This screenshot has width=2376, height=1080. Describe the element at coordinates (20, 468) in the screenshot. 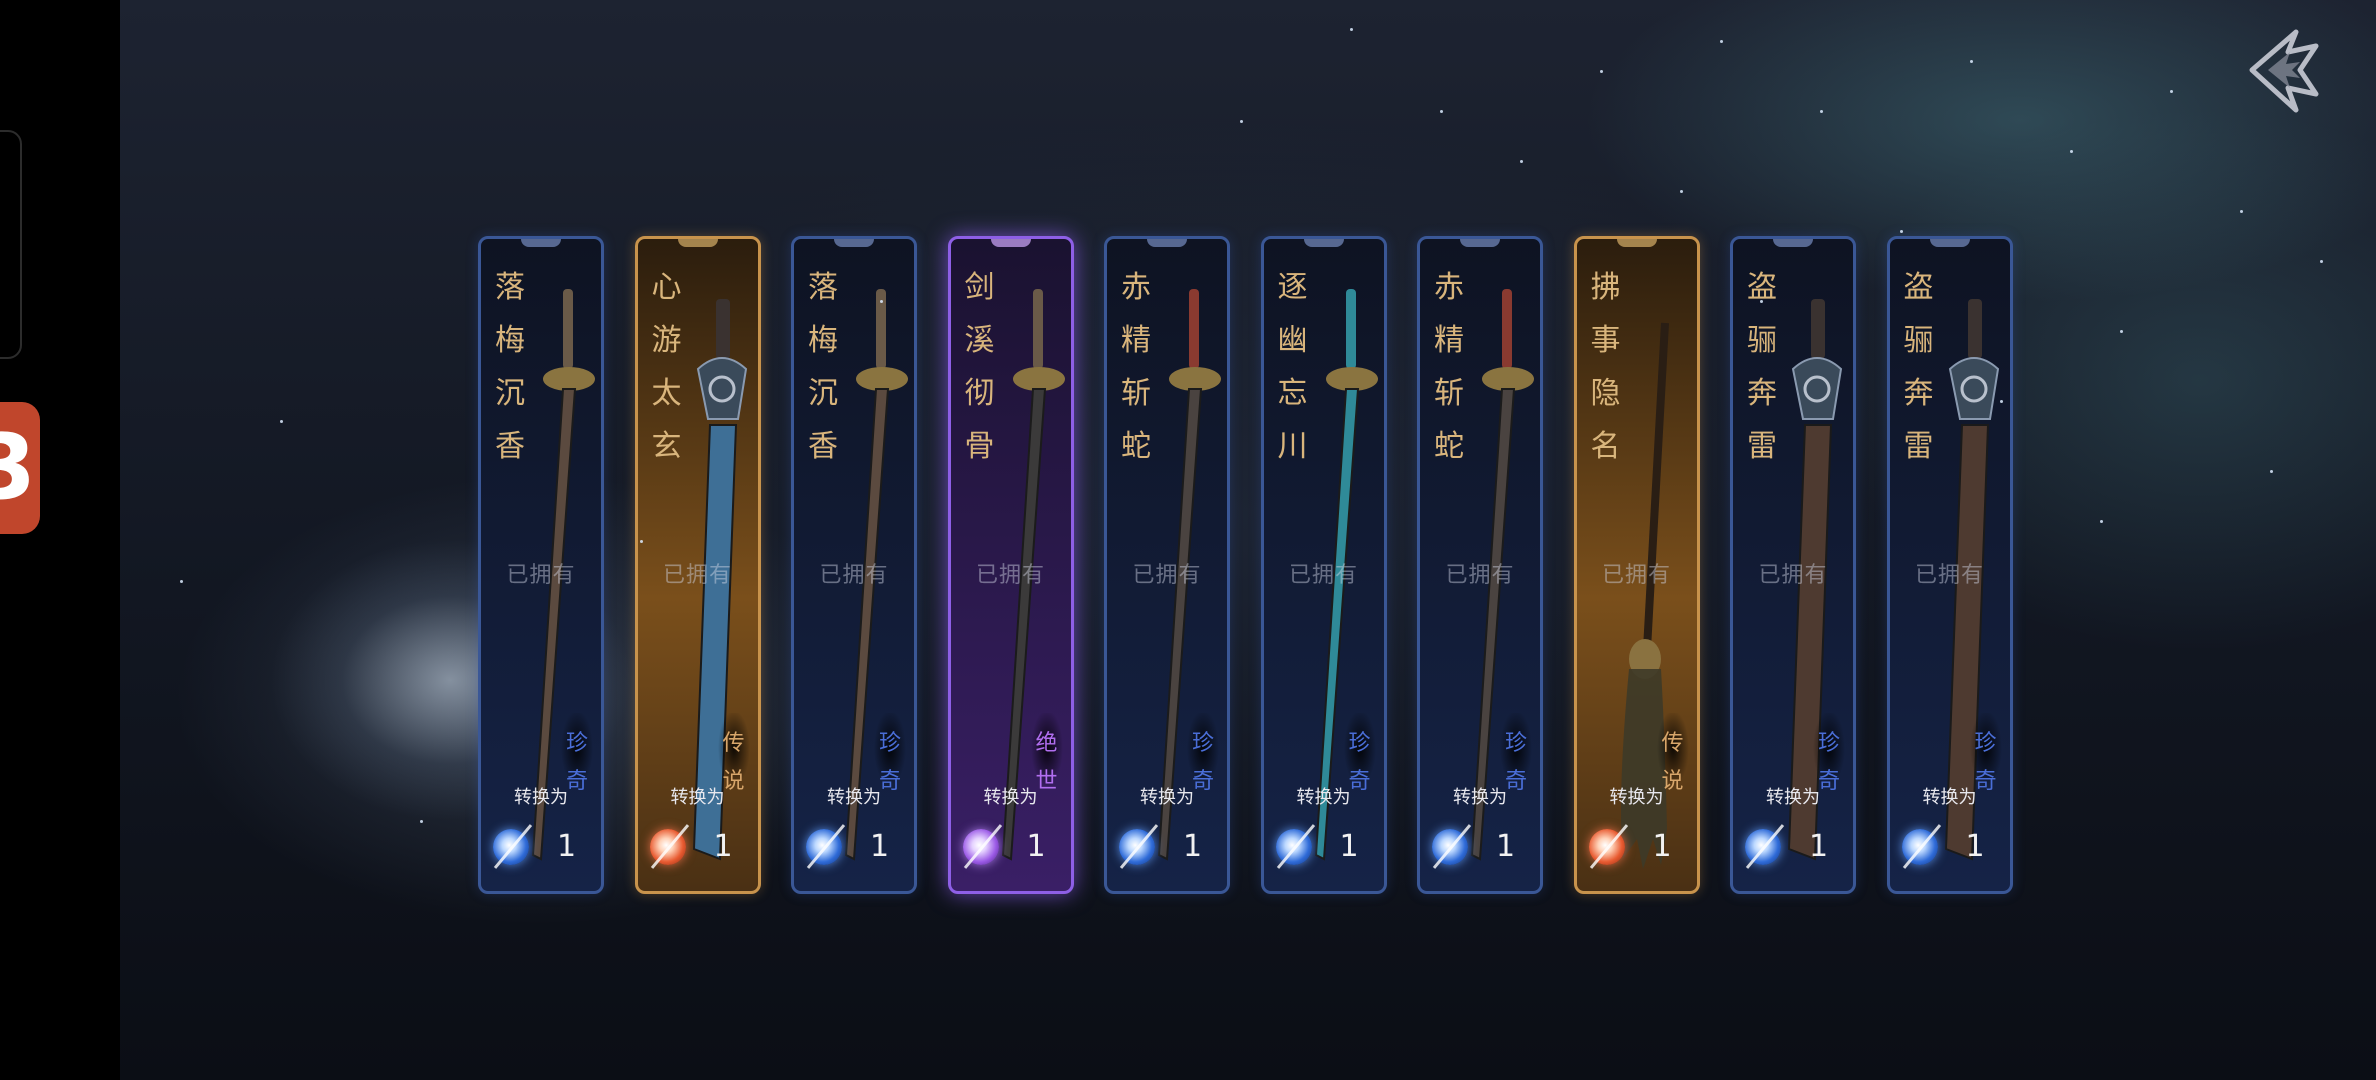

I see `app-badge-icon: 3` at that location.